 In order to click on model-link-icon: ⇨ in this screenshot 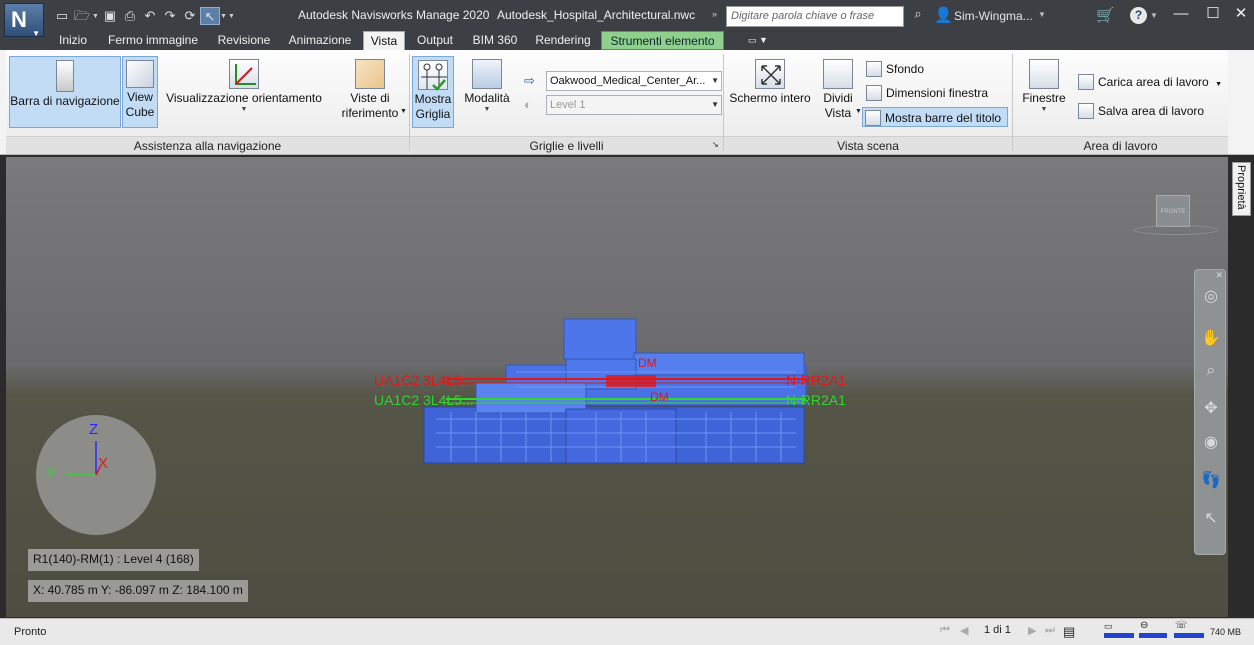, I will do `click(529, 80)`.